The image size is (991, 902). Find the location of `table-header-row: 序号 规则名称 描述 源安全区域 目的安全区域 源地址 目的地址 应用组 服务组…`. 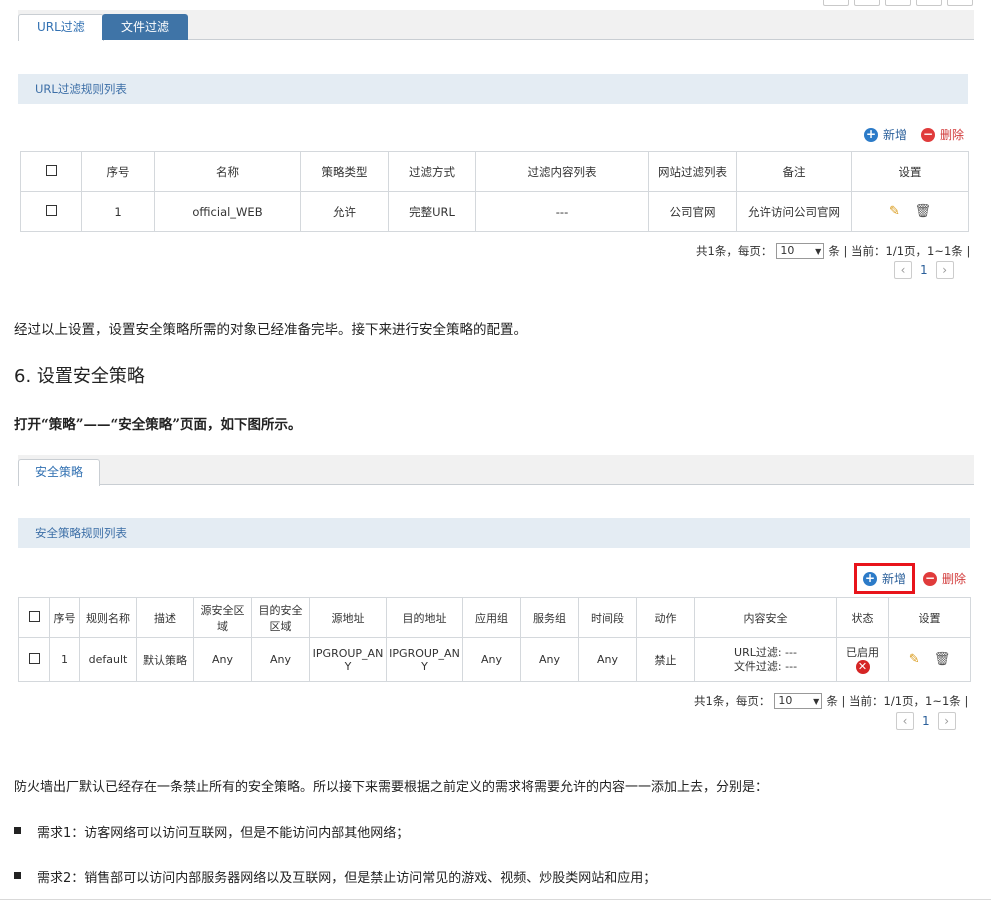

table-header-row: 序号 规则名称 描述 源安全区域 目的安全区域 源地址 目的地址 应用组 服务组… is located at coordinates (494, 617).